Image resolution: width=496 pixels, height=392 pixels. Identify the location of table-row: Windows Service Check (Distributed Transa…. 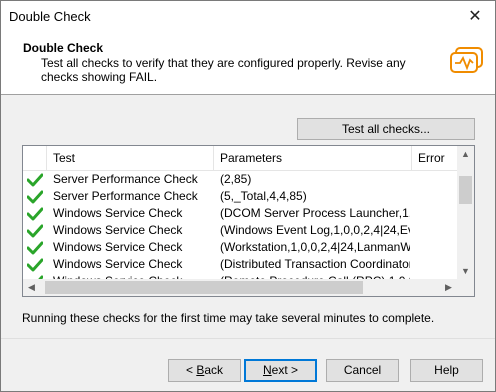
(240, 264).